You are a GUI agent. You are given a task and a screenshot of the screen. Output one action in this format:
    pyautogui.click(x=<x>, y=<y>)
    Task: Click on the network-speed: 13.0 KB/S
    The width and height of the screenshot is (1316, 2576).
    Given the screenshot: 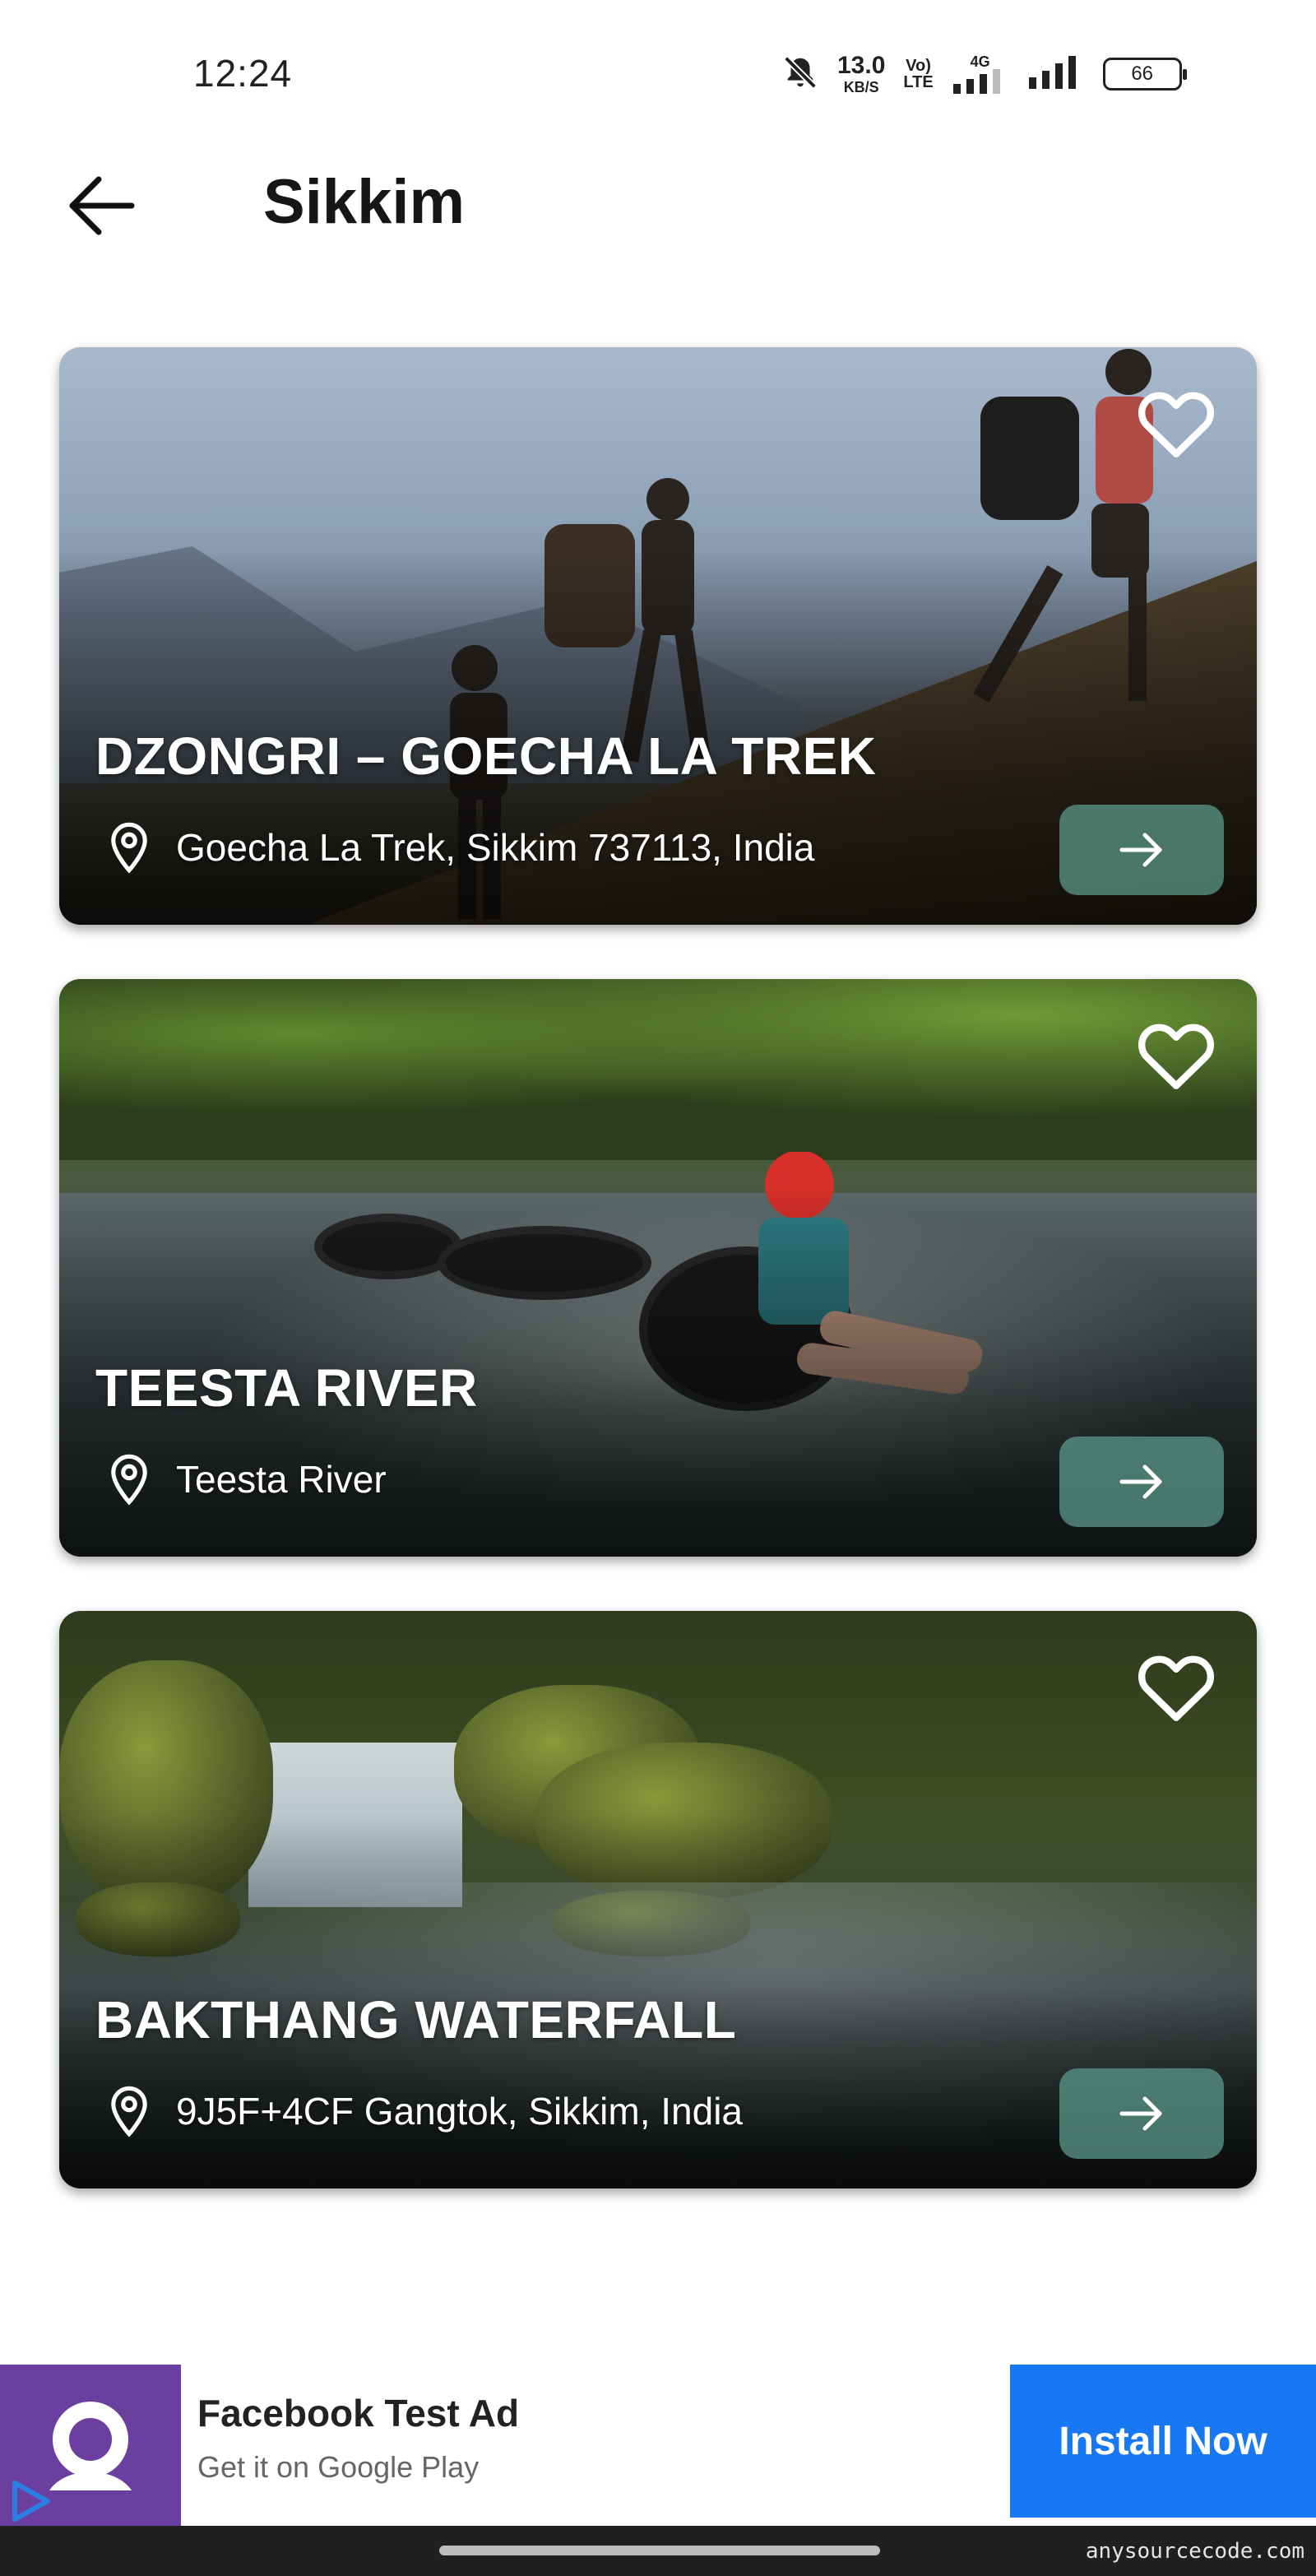 What is the action you would take?
    pyautogui.click(x=861, y=74)
    